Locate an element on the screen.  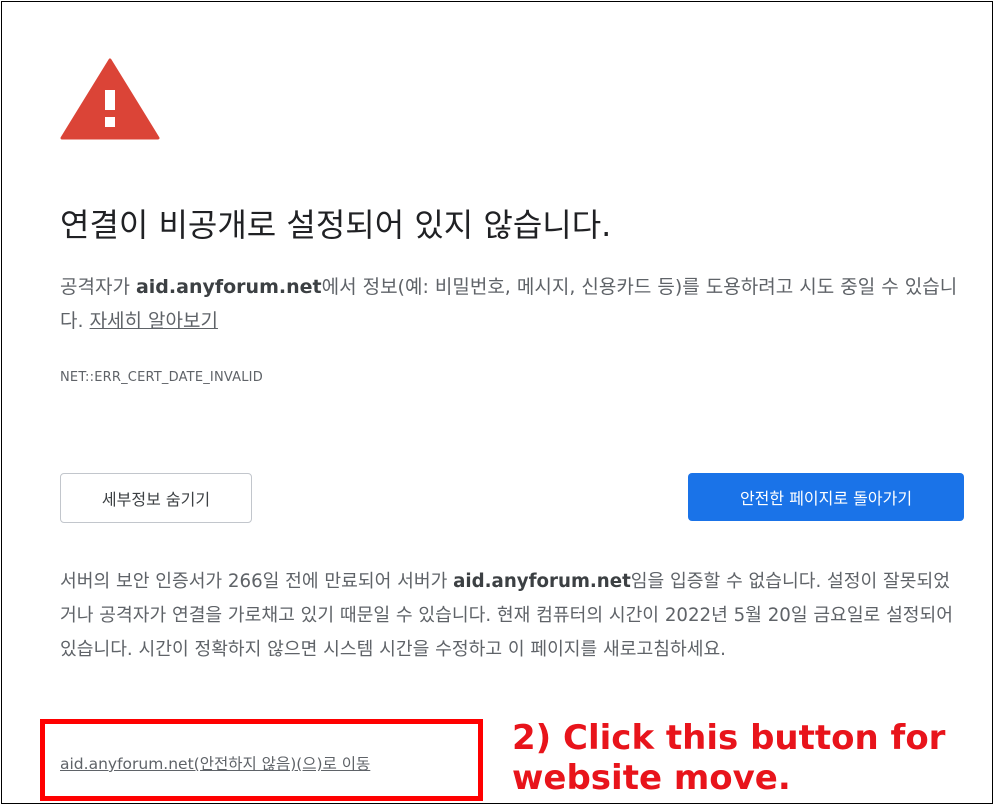
page-title: 연결이 비공개로 설정되어 있지 않습니다. is located at coordinates (336, 225).